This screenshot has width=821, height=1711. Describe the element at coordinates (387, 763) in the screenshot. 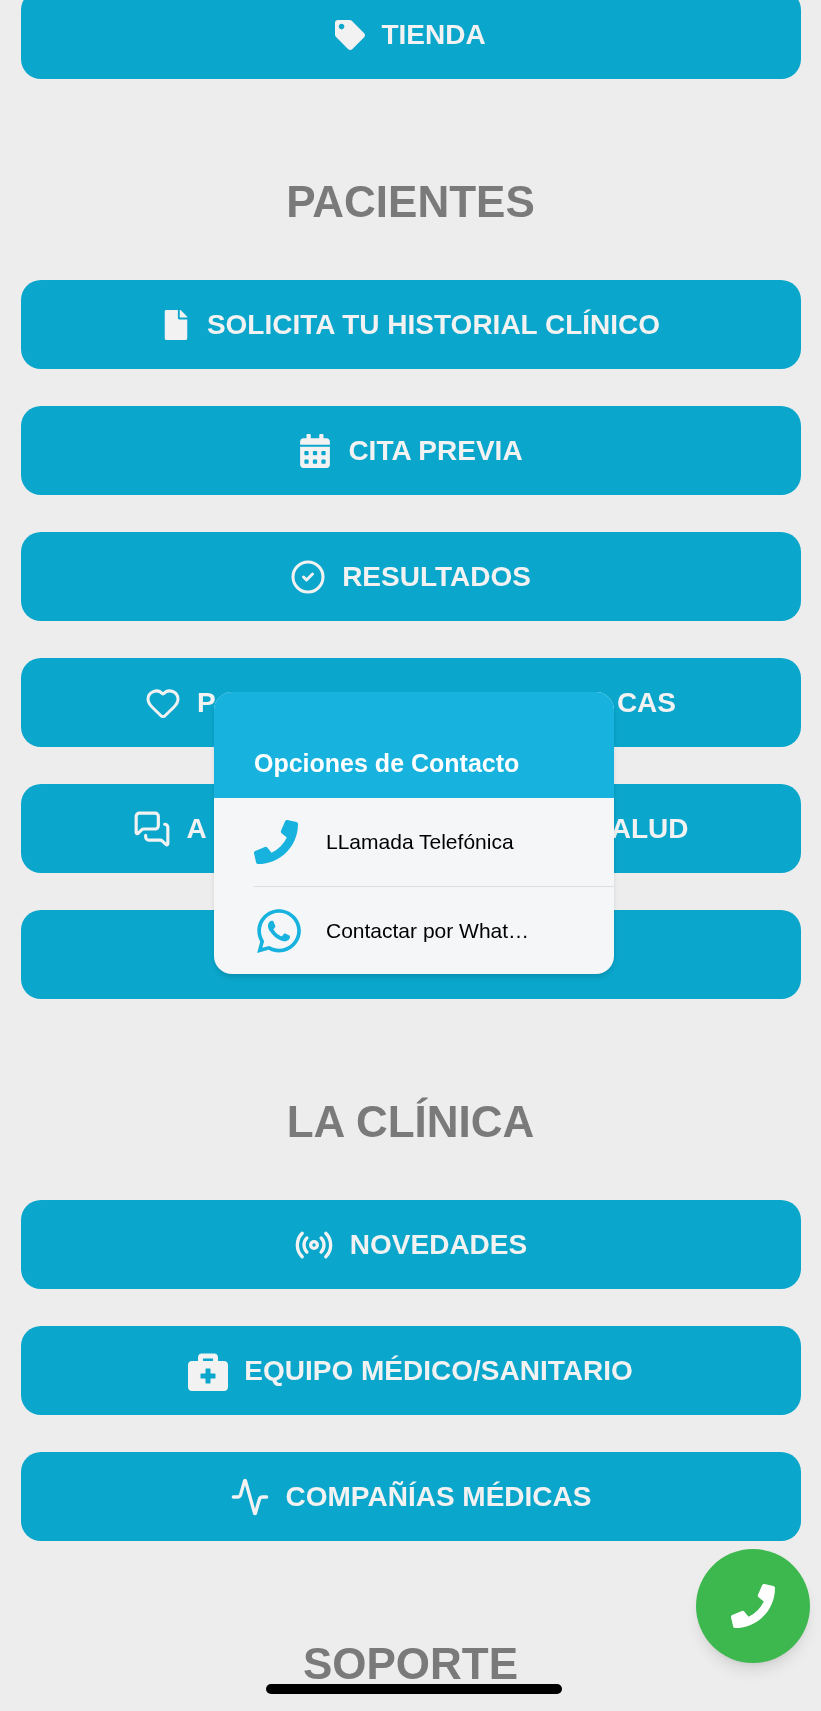

I see `popup-title: Opciones de Contacto` at that location.